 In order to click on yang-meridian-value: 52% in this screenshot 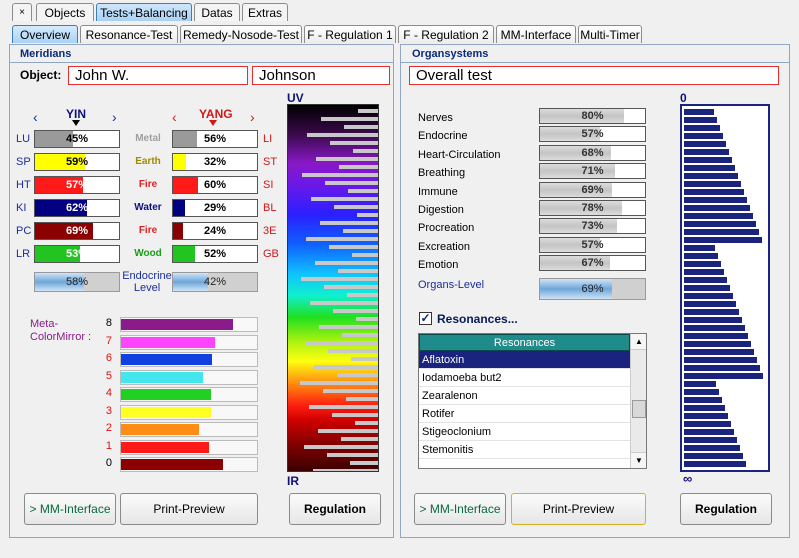, I will do `click(215, 254)`.